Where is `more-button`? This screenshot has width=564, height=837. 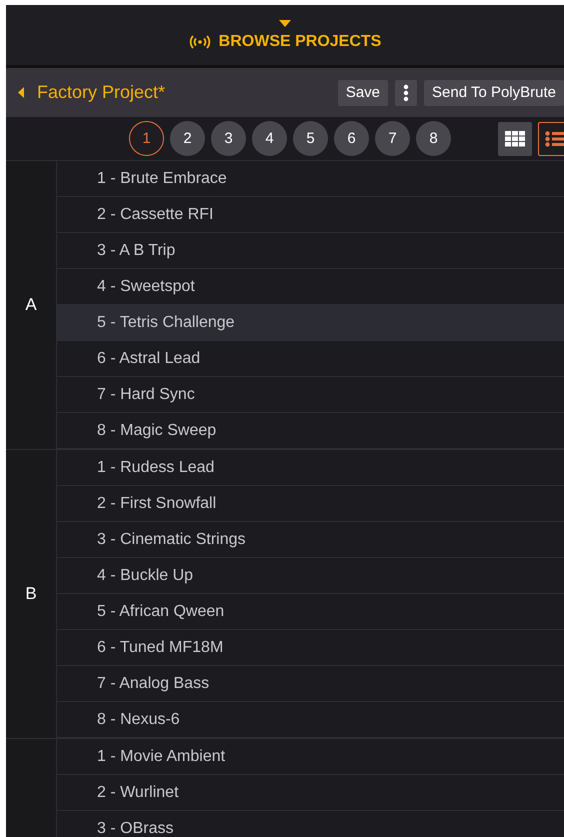 more-button is located at coordinates (406, 93).